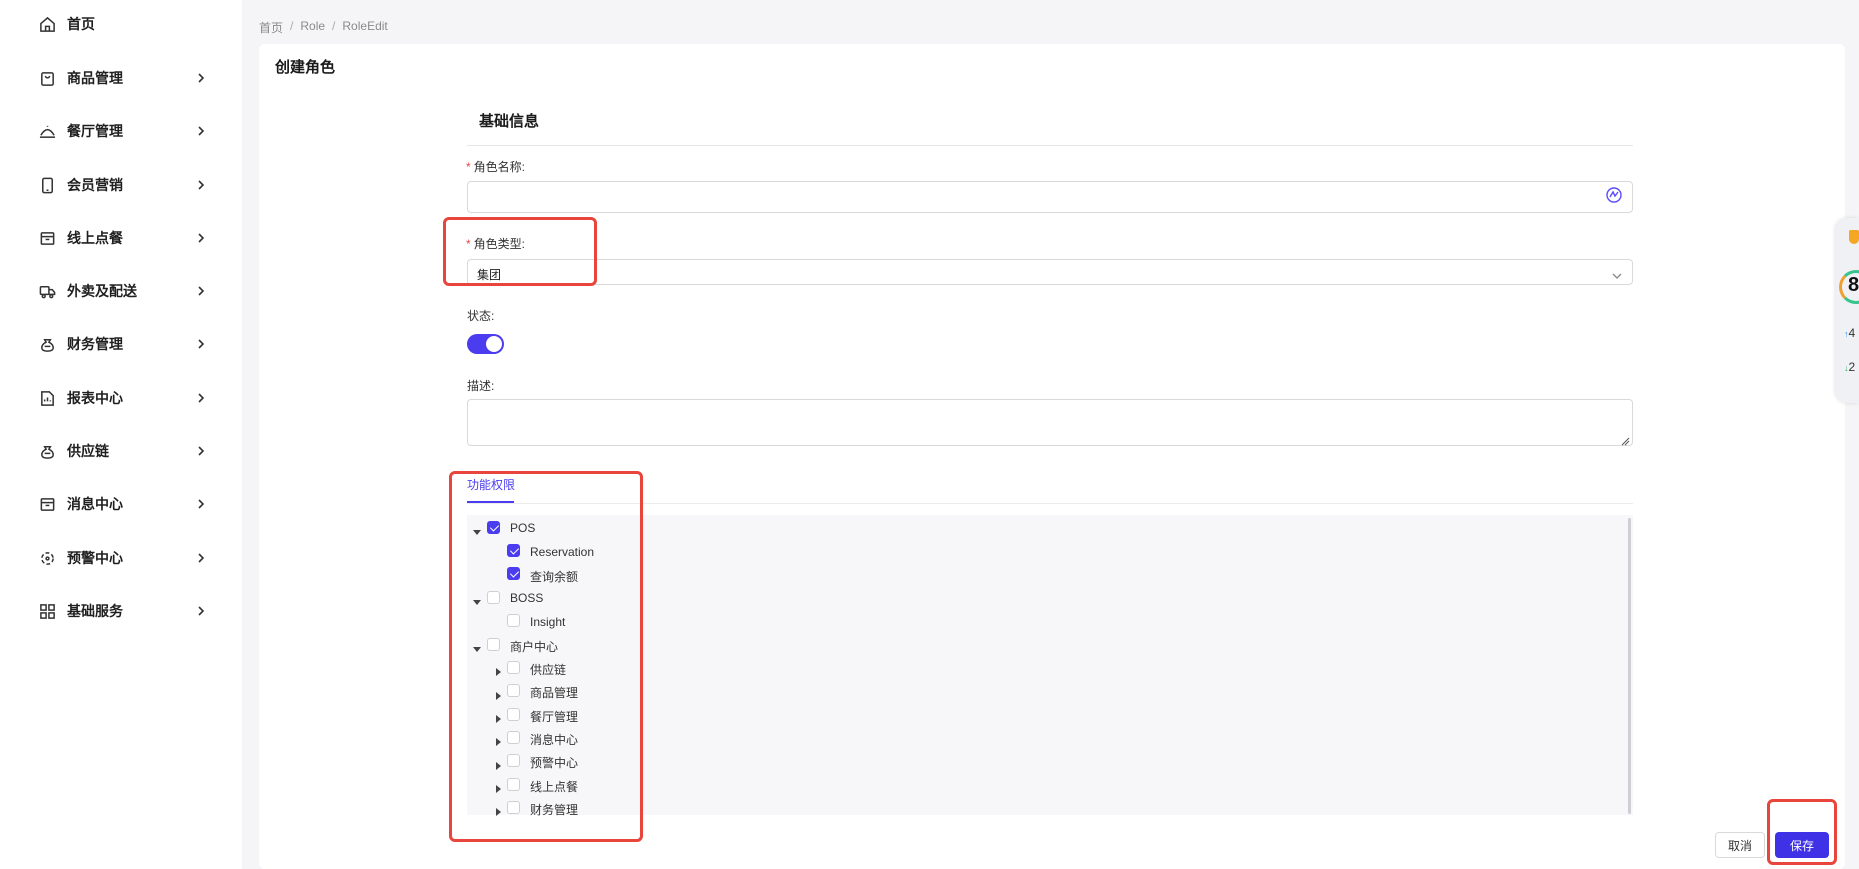 The image size is (1859, 869). Describe the element at coordinates (121, 451) in the screenshot. I see `sidebar-item-supply-chain: 供应链` at that location.